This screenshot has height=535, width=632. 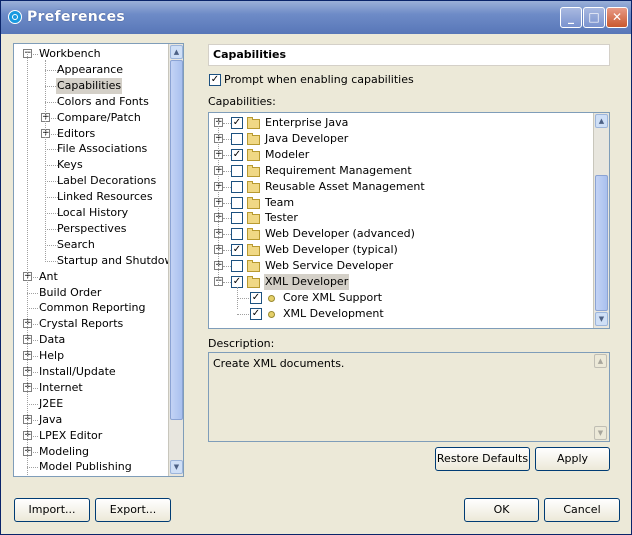 I want to click on cancel-button: Cancel, so click(x=582, y=510).